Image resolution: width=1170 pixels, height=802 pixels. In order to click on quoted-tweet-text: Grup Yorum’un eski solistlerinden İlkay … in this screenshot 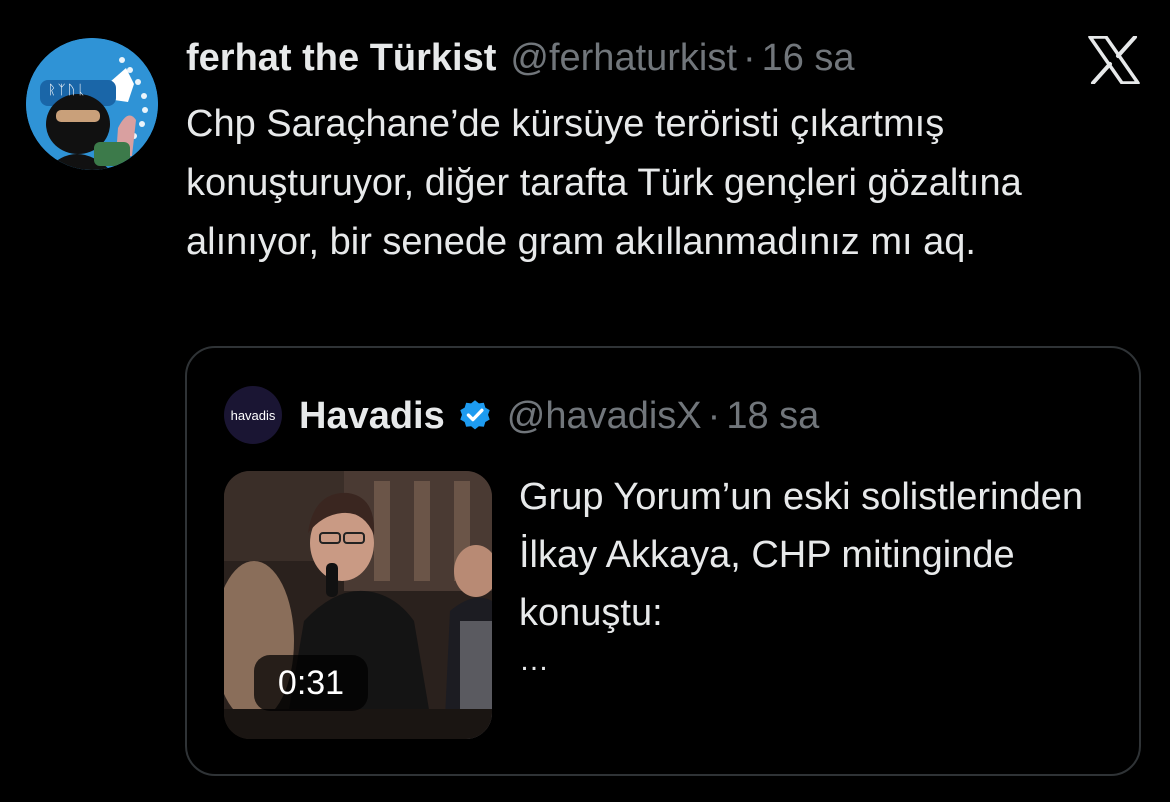, I will do `click(801, 555)`.